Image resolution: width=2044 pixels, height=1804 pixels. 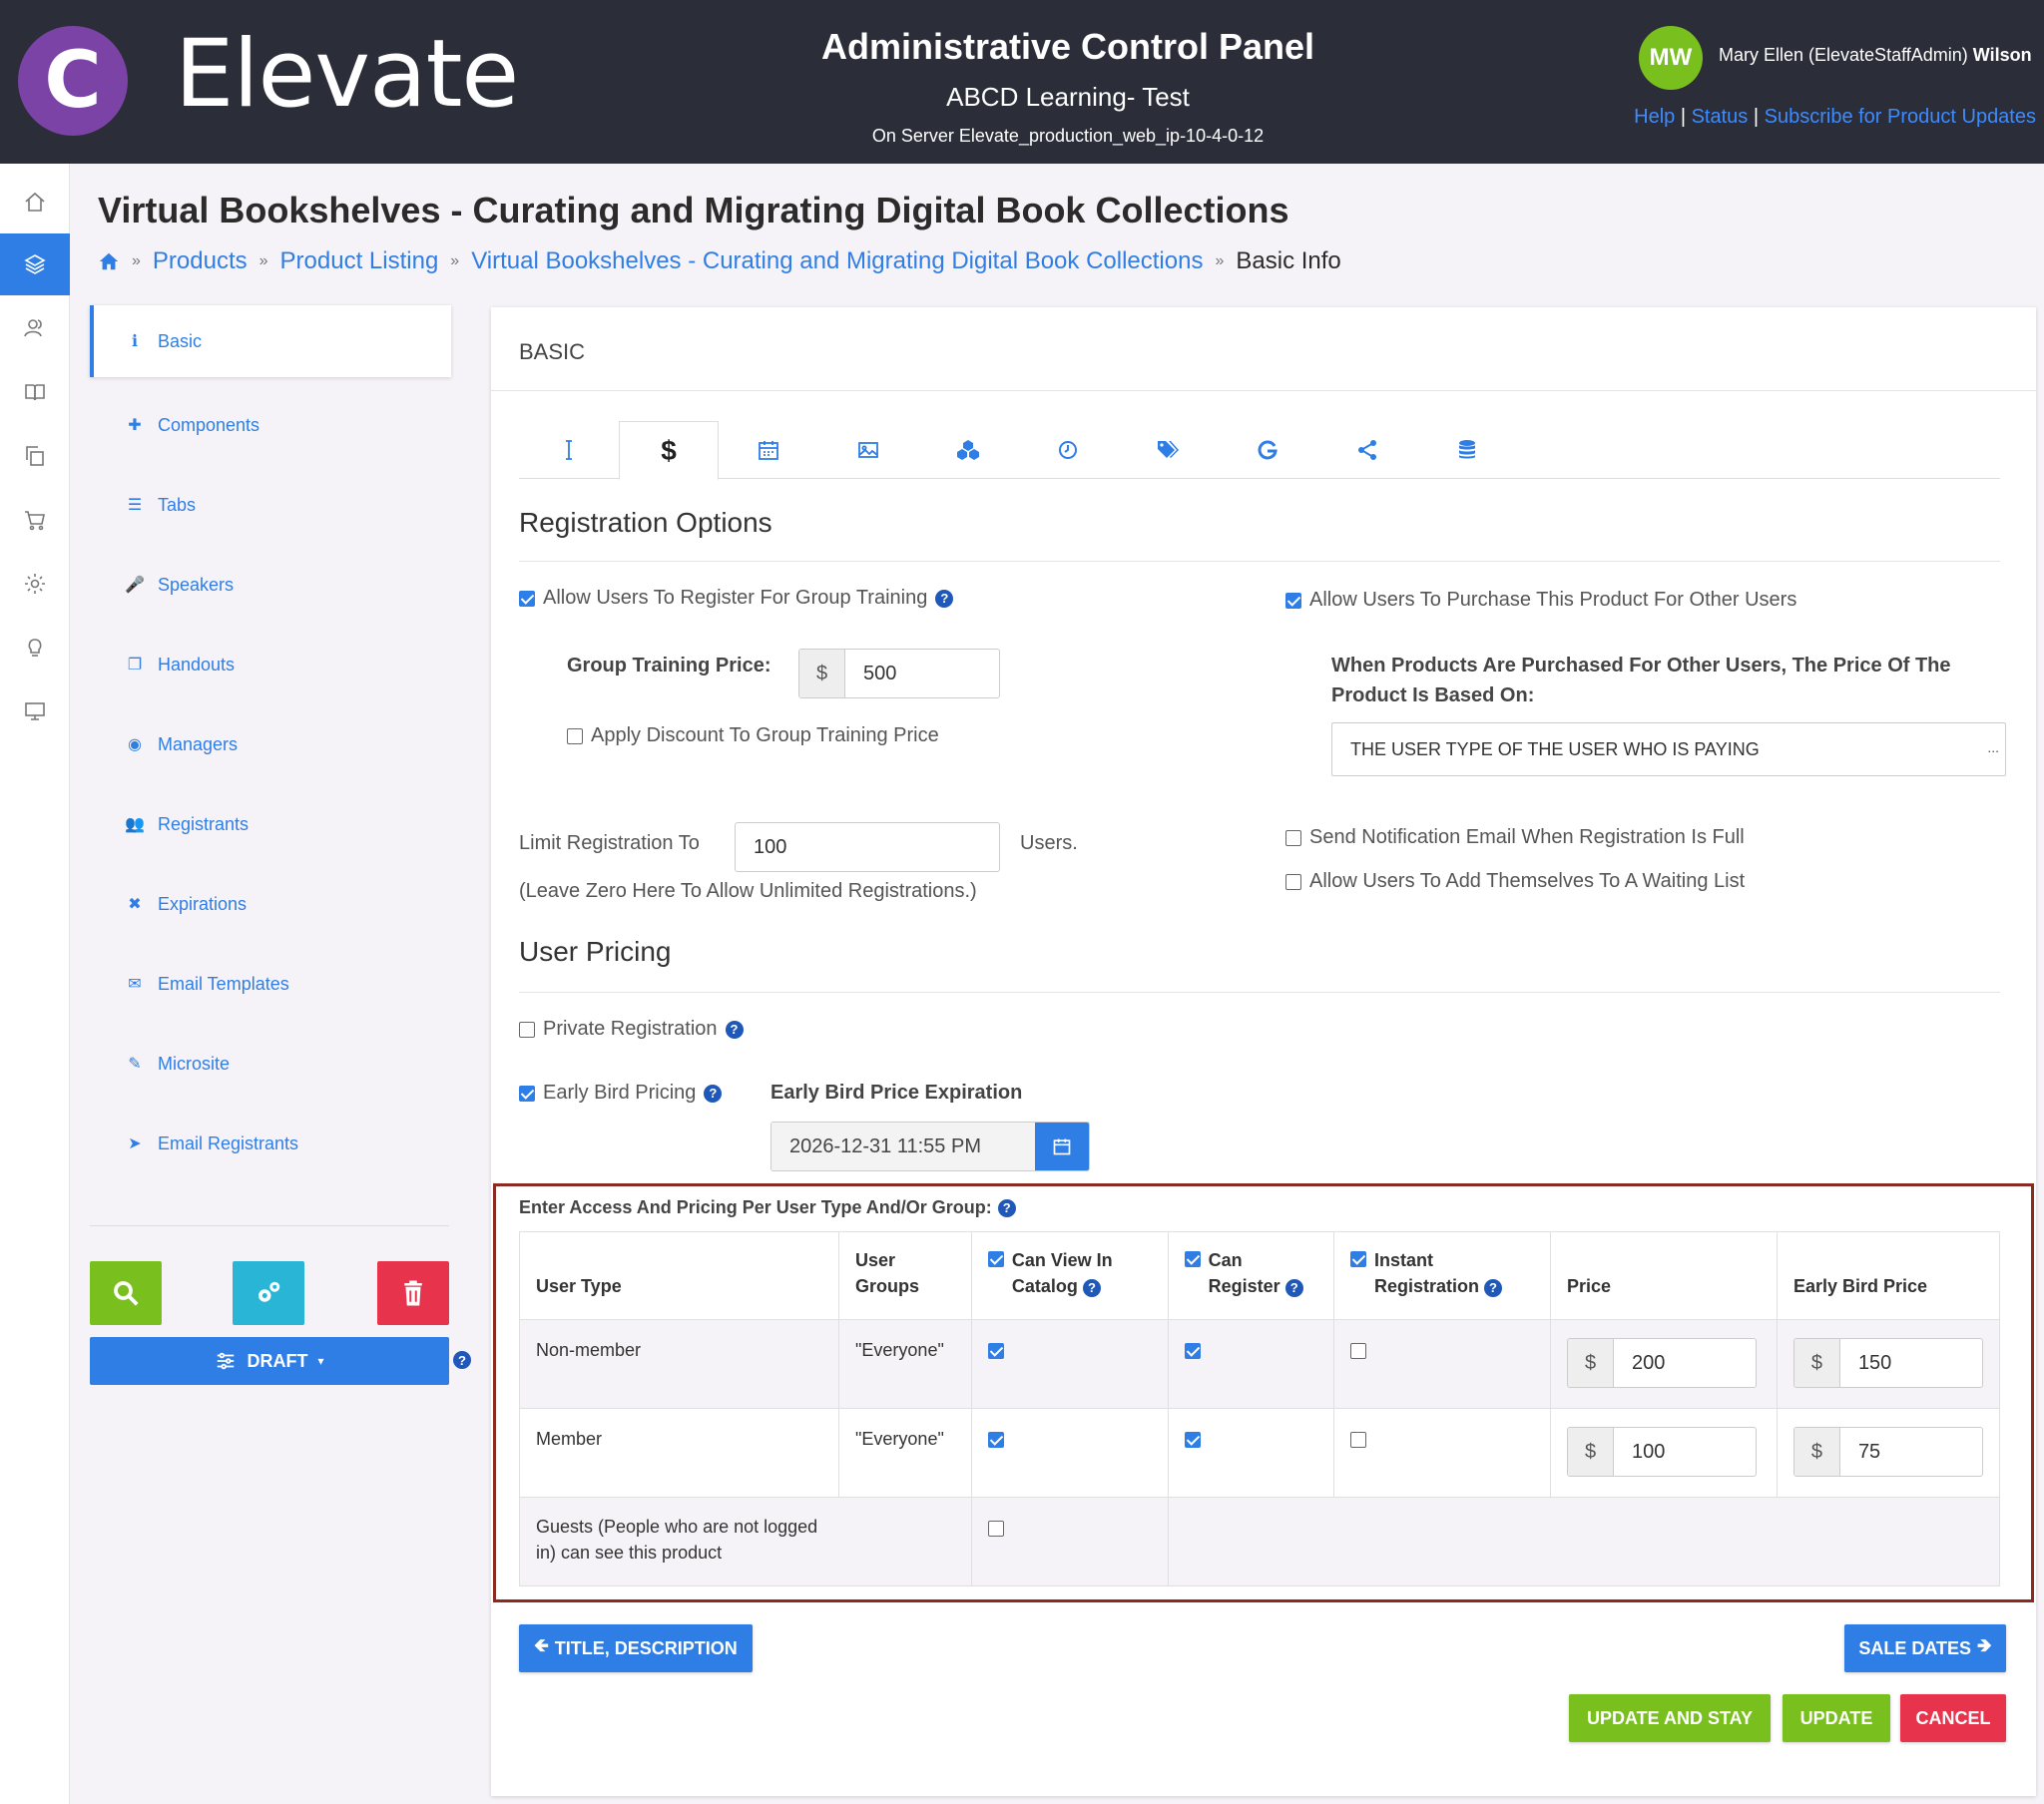 I want to click on pricing-help-icon: ?, so click(x=1006, y=1208).